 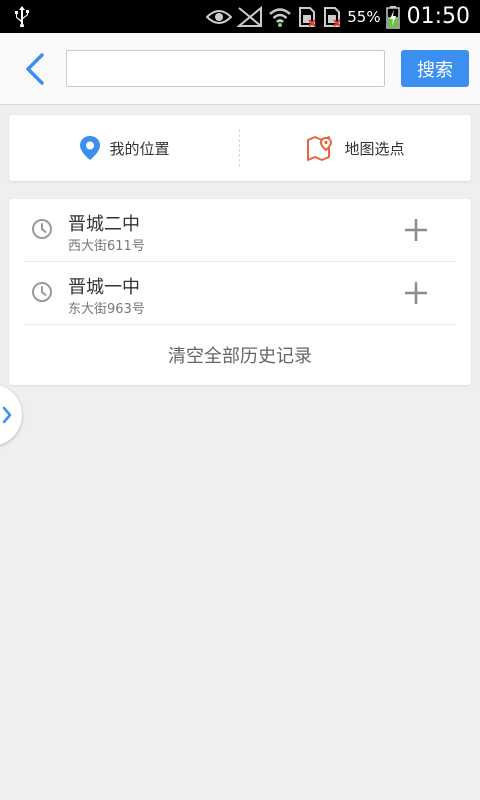 I want to click on eye-icon, so click(x=219, y=16).